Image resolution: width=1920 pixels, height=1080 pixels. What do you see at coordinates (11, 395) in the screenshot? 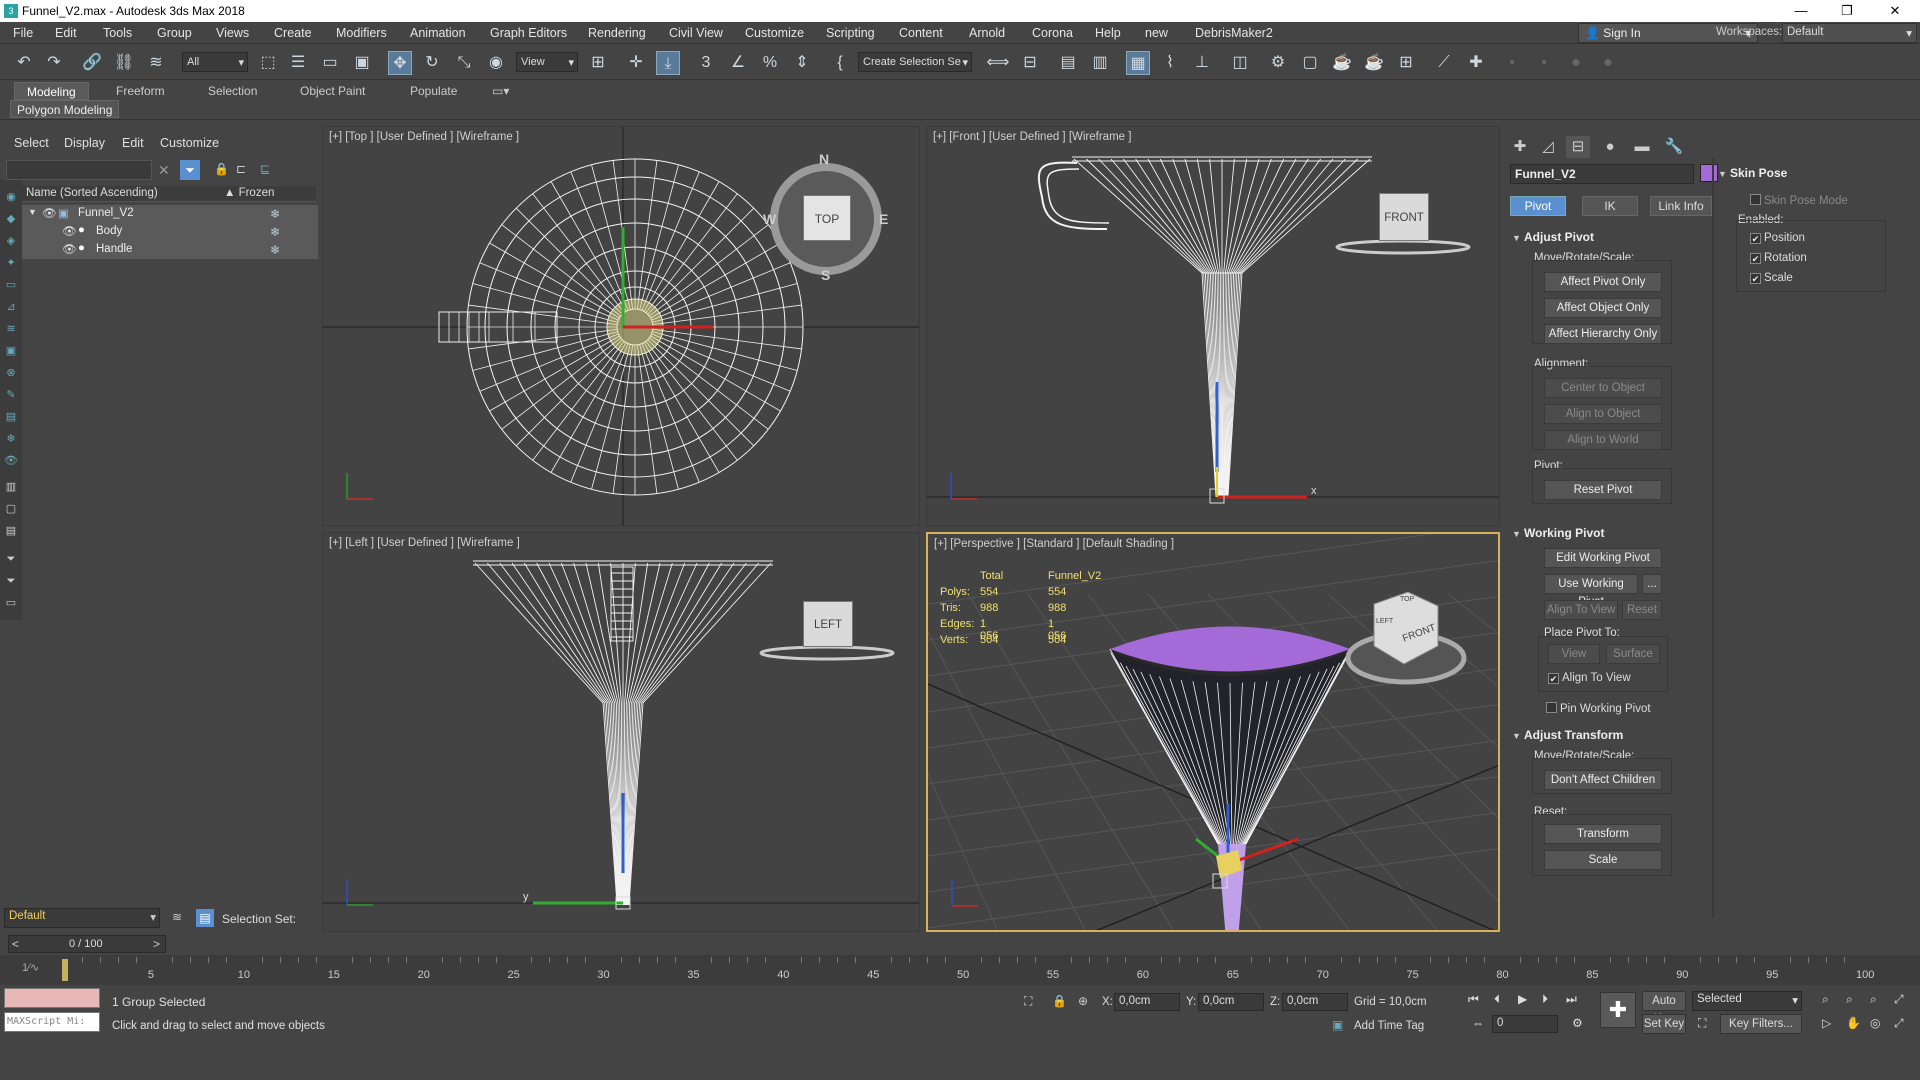
I see `bone-filter-icon: ✎` at bounding box center [11, 395].